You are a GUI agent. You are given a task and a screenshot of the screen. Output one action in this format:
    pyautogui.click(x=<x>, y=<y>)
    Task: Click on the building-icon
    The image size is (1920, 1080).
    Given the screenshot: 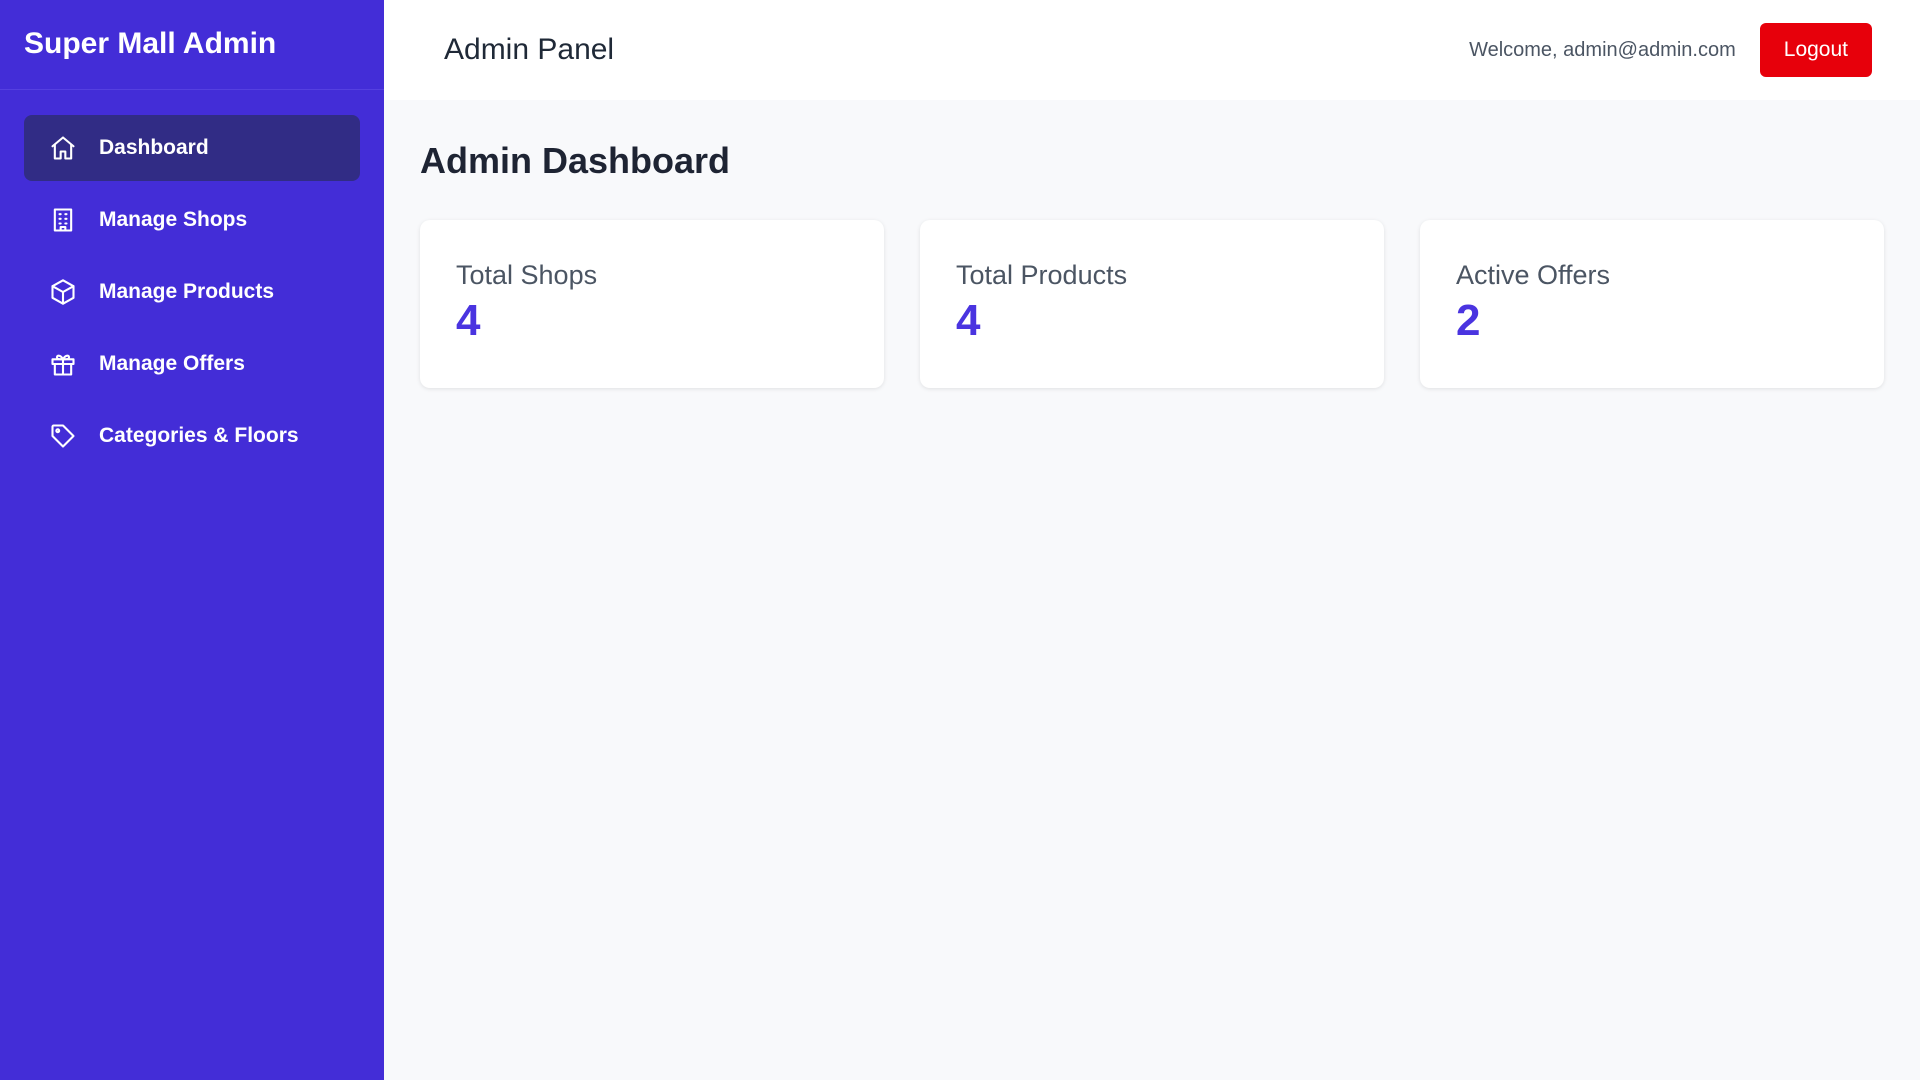 What is the action you would take?
    pyautogui.click(x=63, y=220)
    